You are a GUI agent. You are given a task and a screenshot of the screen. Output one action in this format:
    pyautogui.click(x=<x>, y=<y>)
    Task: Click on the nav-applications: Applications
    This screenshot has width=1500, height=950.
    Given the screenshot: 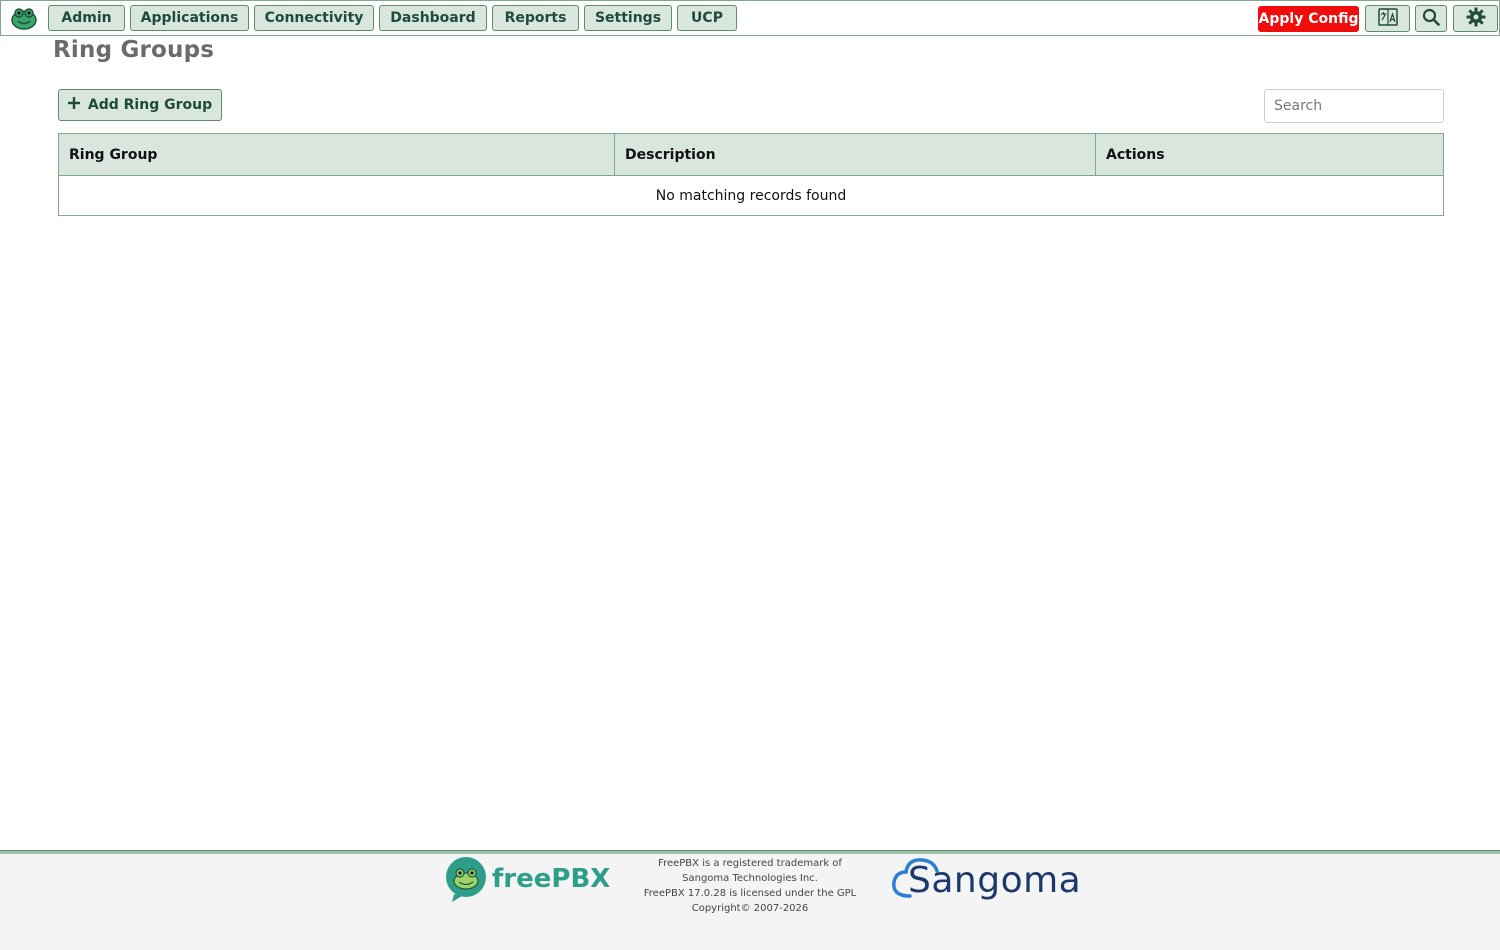 What is the action you would take?
    pyautogui.click(x=189, y=18)
    